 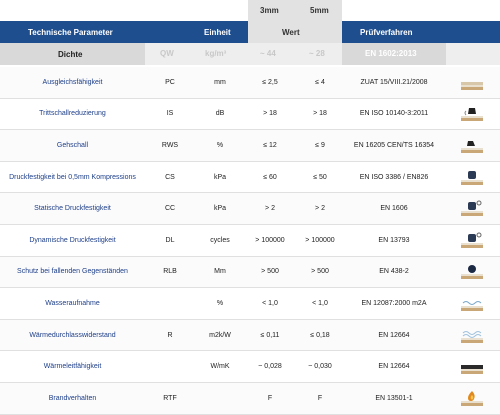 What do you see at coordinates (270, 335) in the screenshot?
I see `cell-v3: ≤ 0,11` at bounding box center [270, 335].